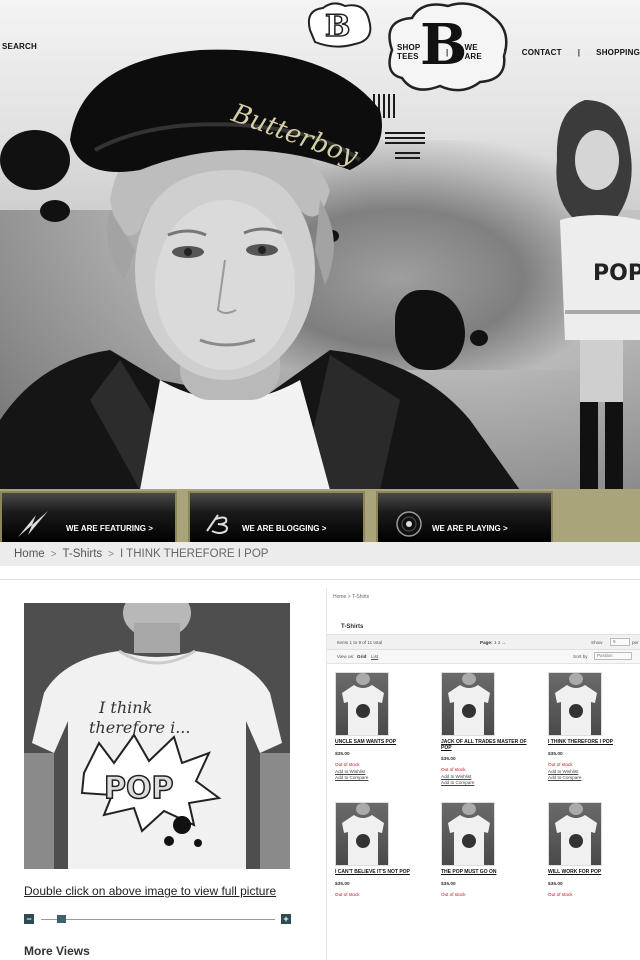  What do you see at coordinates (29, 919) in the screenshot?
I see `zoom-out-button: −` at bounding box center [29, 919].